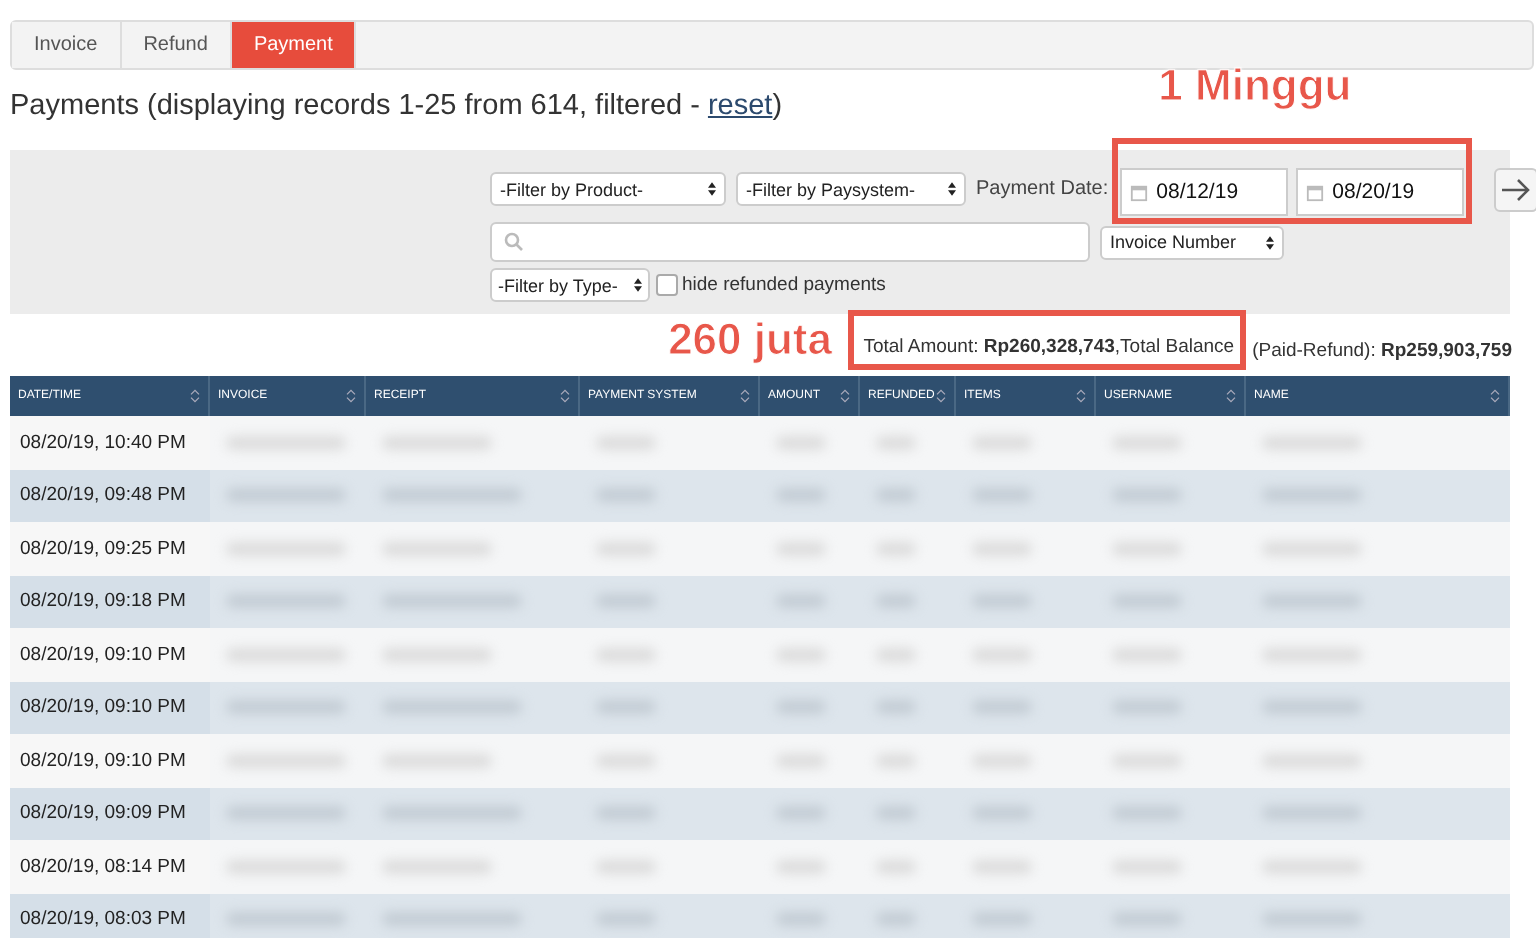 The height and width of the screenshot is (938, 1536). Describe the element at coordinates (740, 106) in the screenshot. I see `reset-link: reset` at that location.